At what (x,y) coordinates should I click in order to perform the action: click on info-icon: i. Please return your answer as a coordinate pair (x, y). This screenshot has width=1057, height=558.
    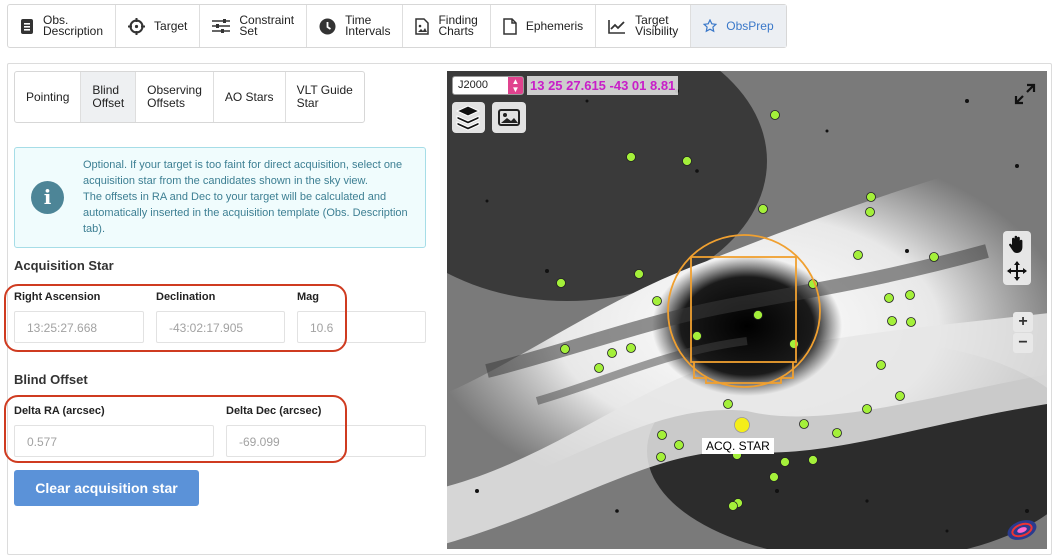
    Looking at the image, I should click on (47, 197).